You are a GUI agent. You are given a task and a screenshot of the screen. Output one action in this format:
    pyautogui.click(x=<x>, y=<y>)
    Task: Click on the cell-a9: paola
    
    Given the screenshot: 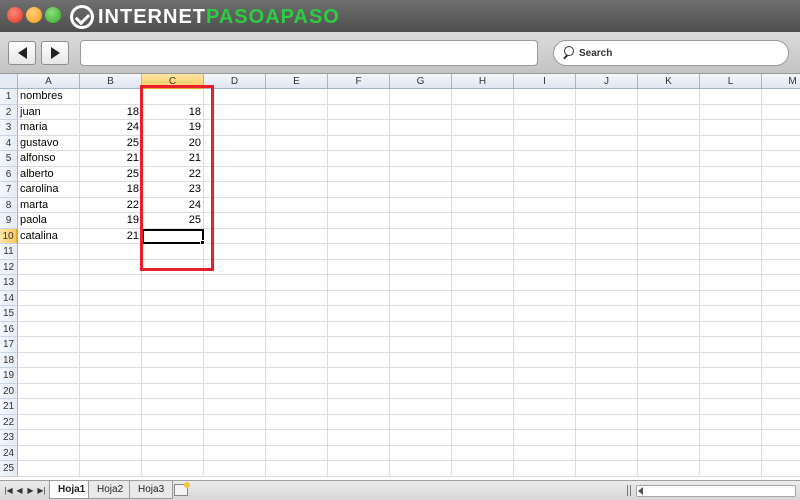 What is the action you would take?
    pyautogui.click(x=49, y=221)
    